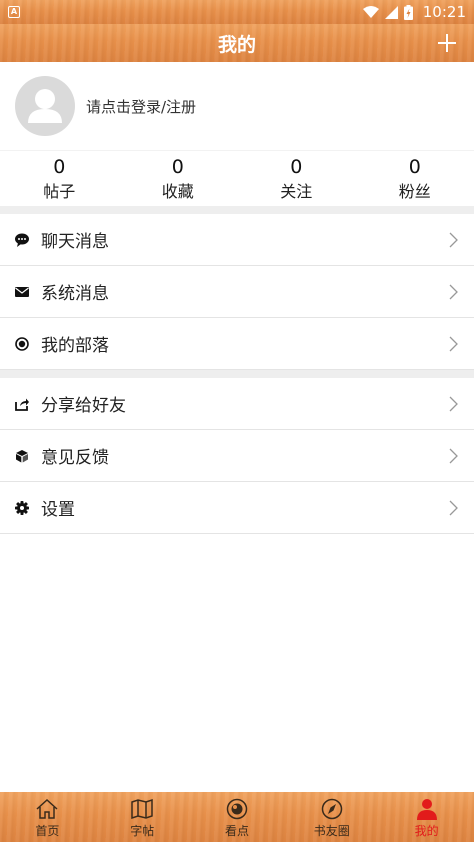  I want to click on add-button, so click(447, 43).